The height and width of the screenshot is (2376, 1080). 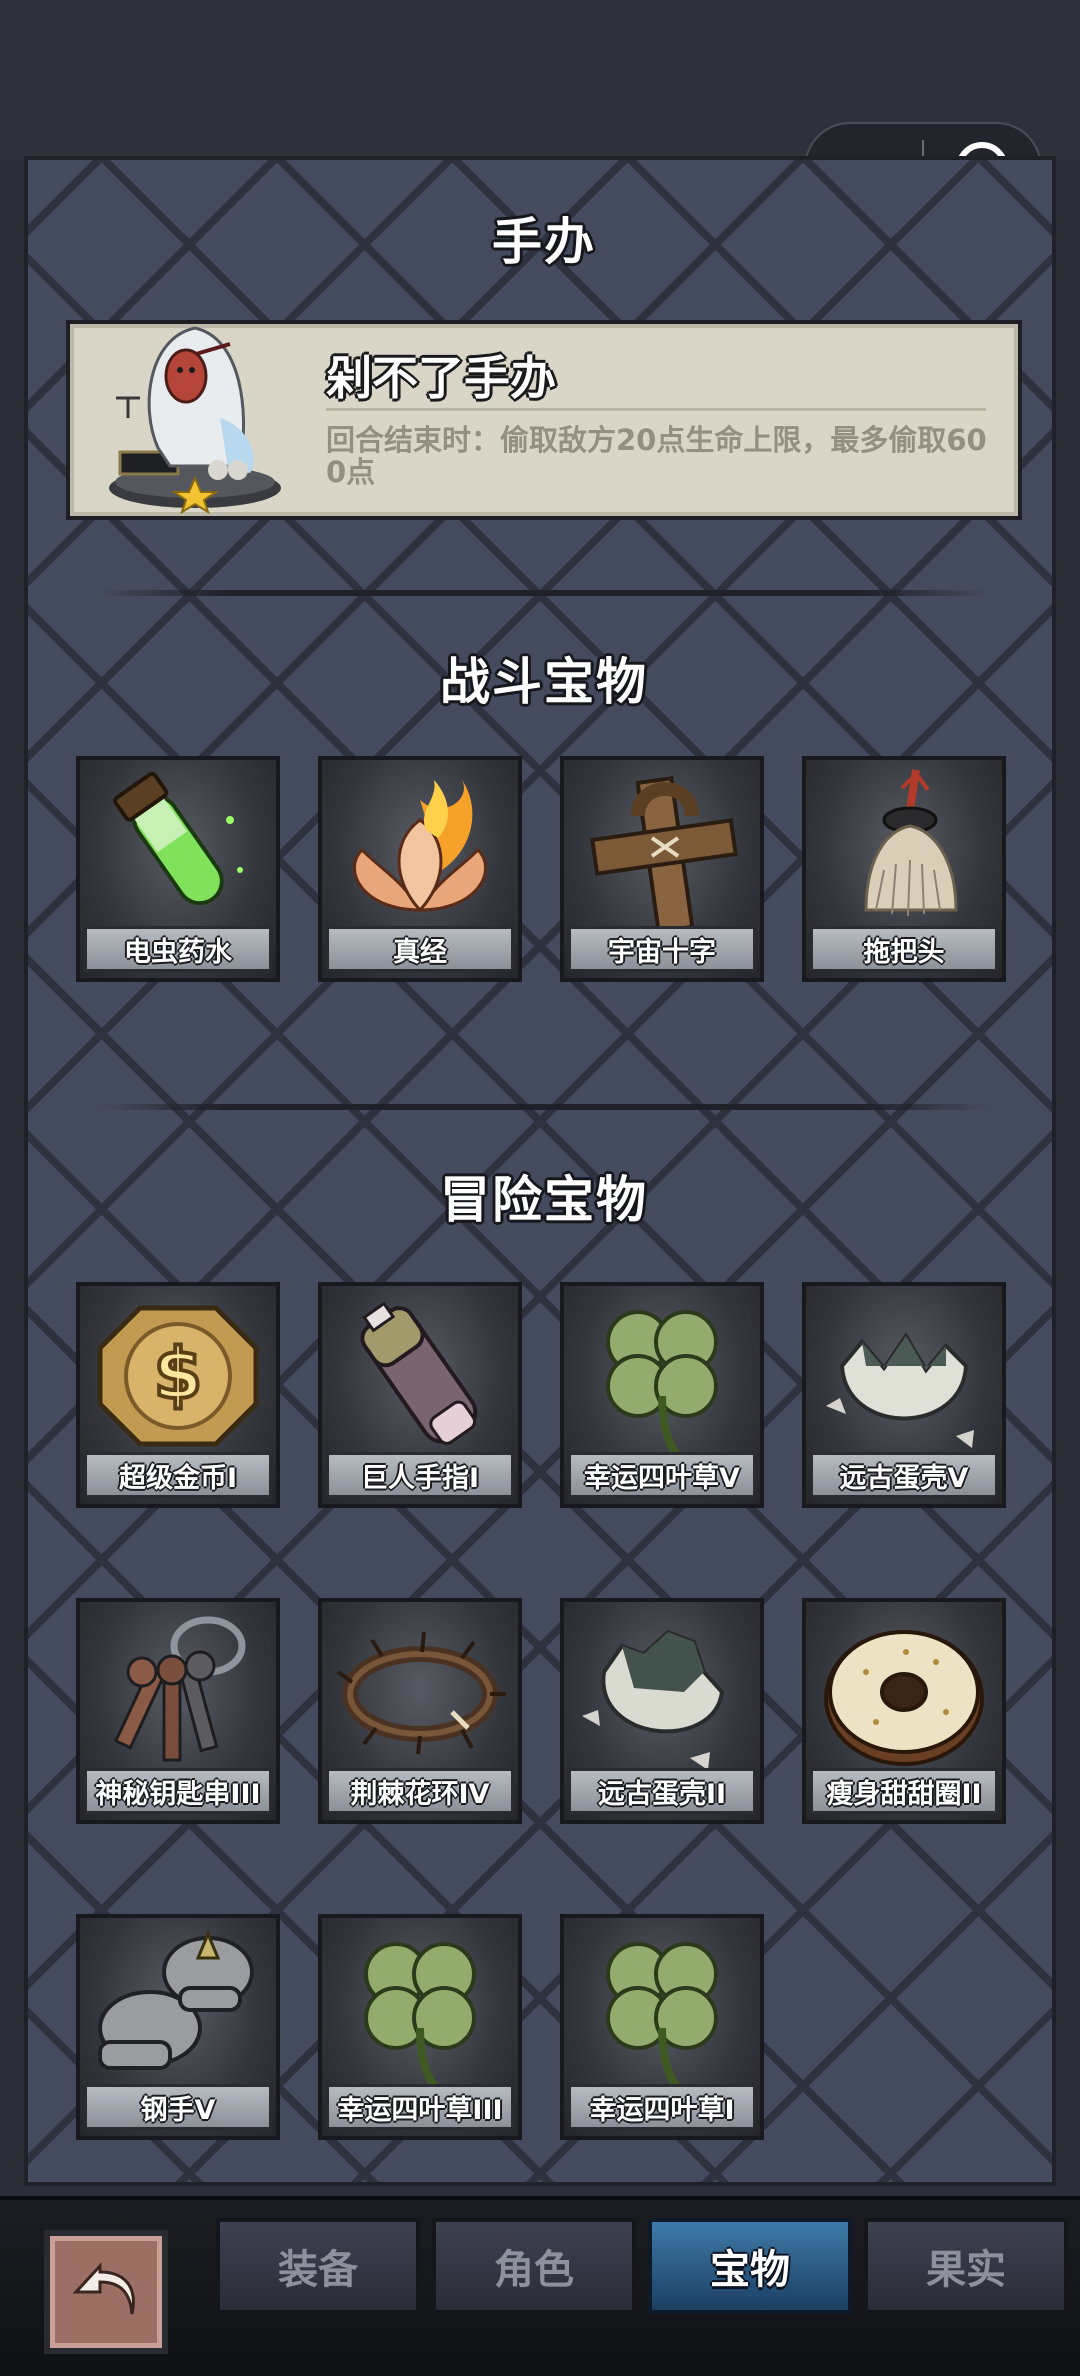 I want to click on treasure-label: 超级金币I, so click(x=178, y=1475).